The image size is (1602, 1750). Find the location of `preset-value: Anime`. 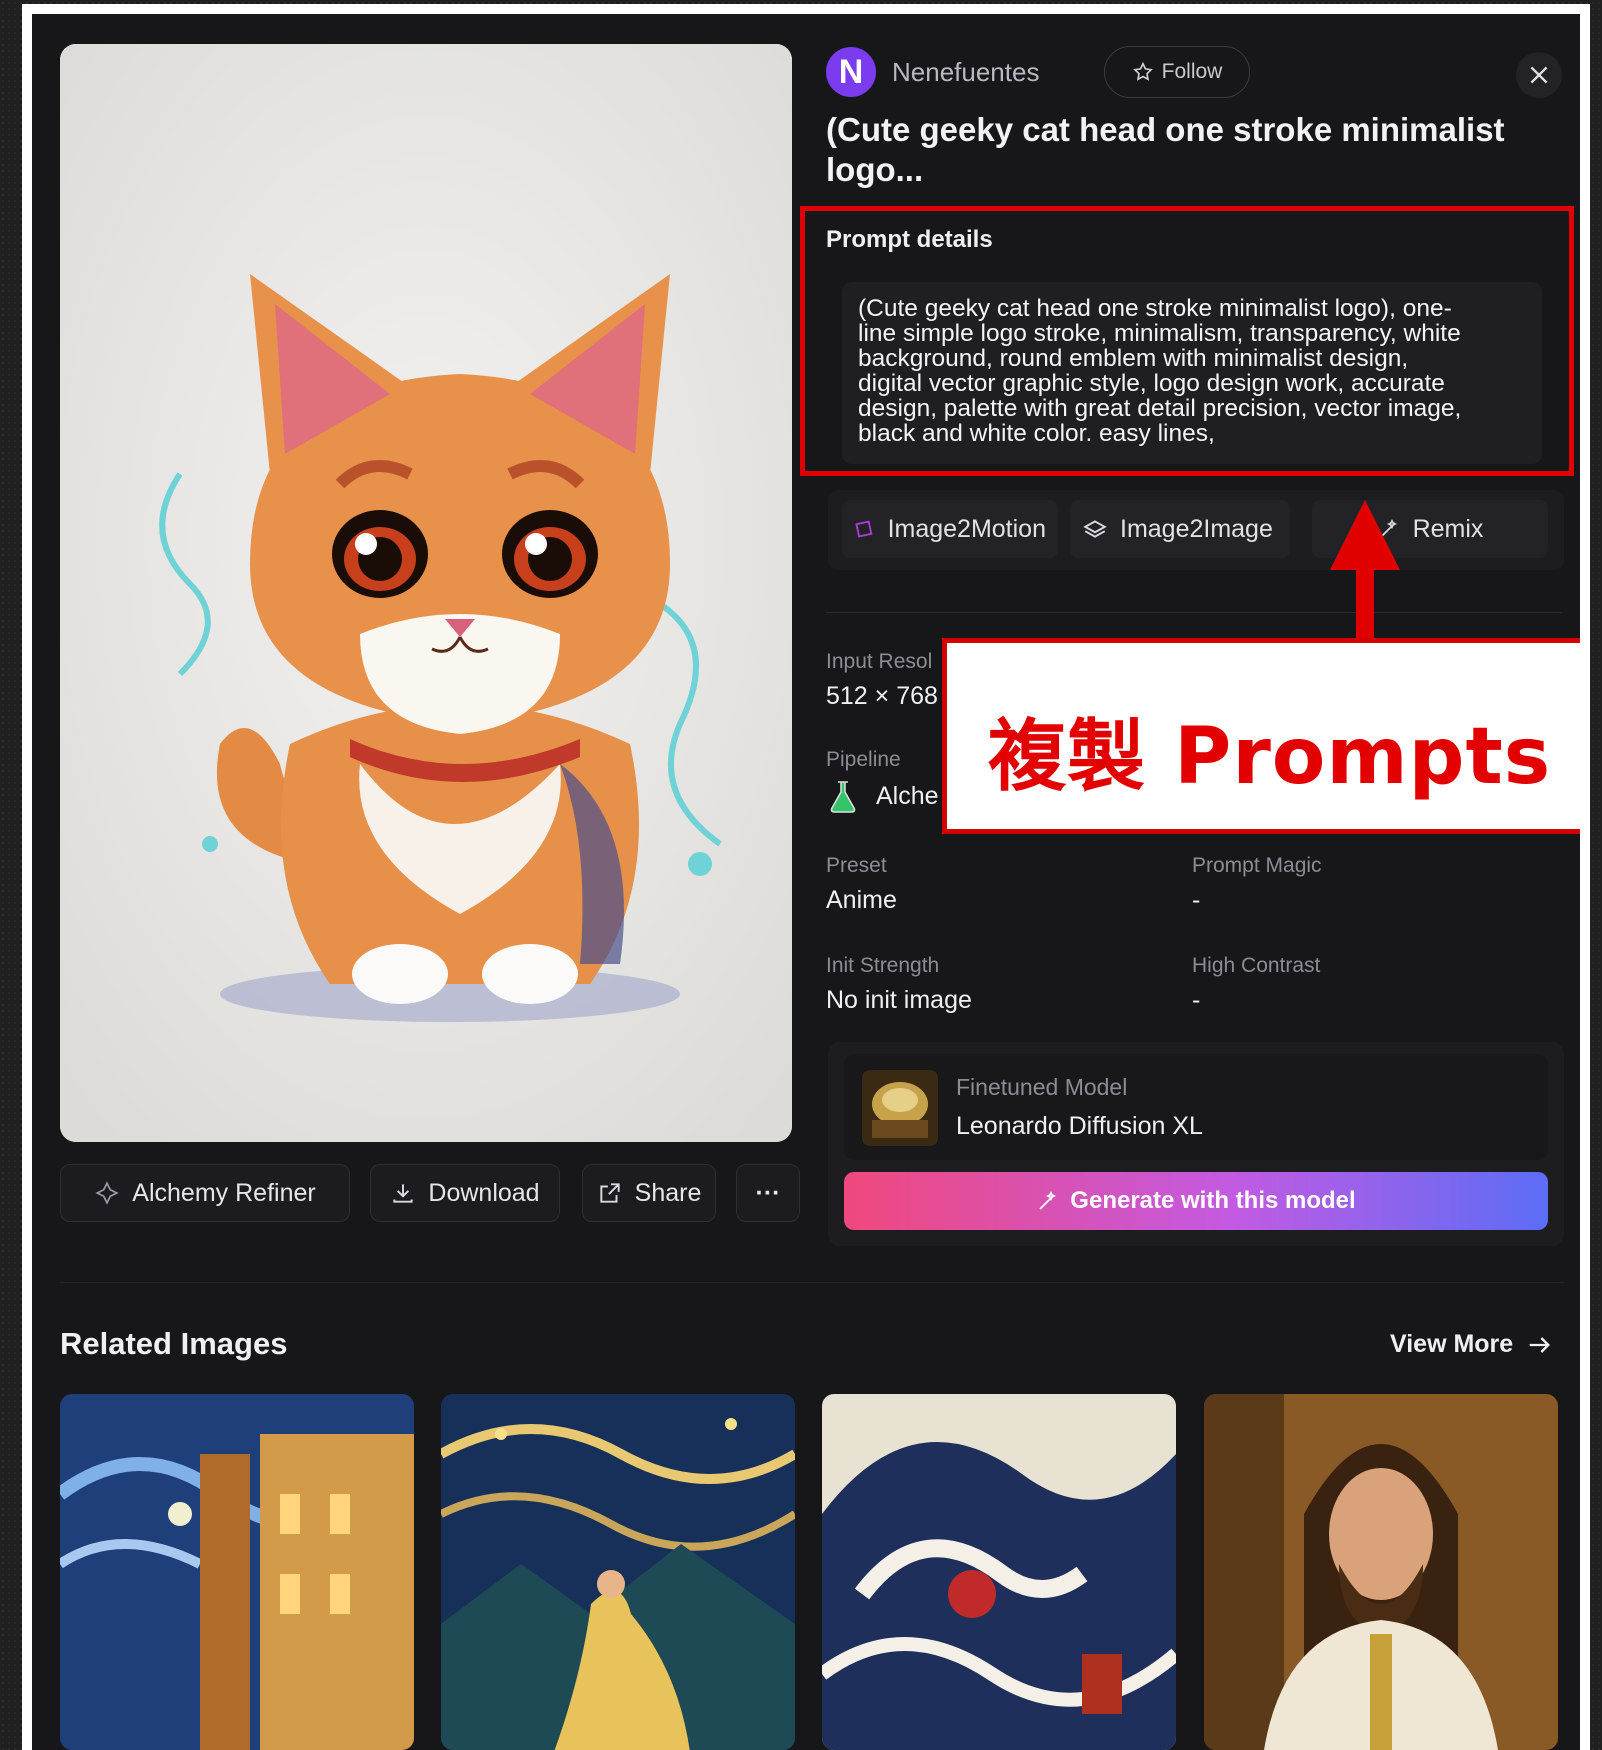

preset-value: Anime is located at coordinates (861, 900).